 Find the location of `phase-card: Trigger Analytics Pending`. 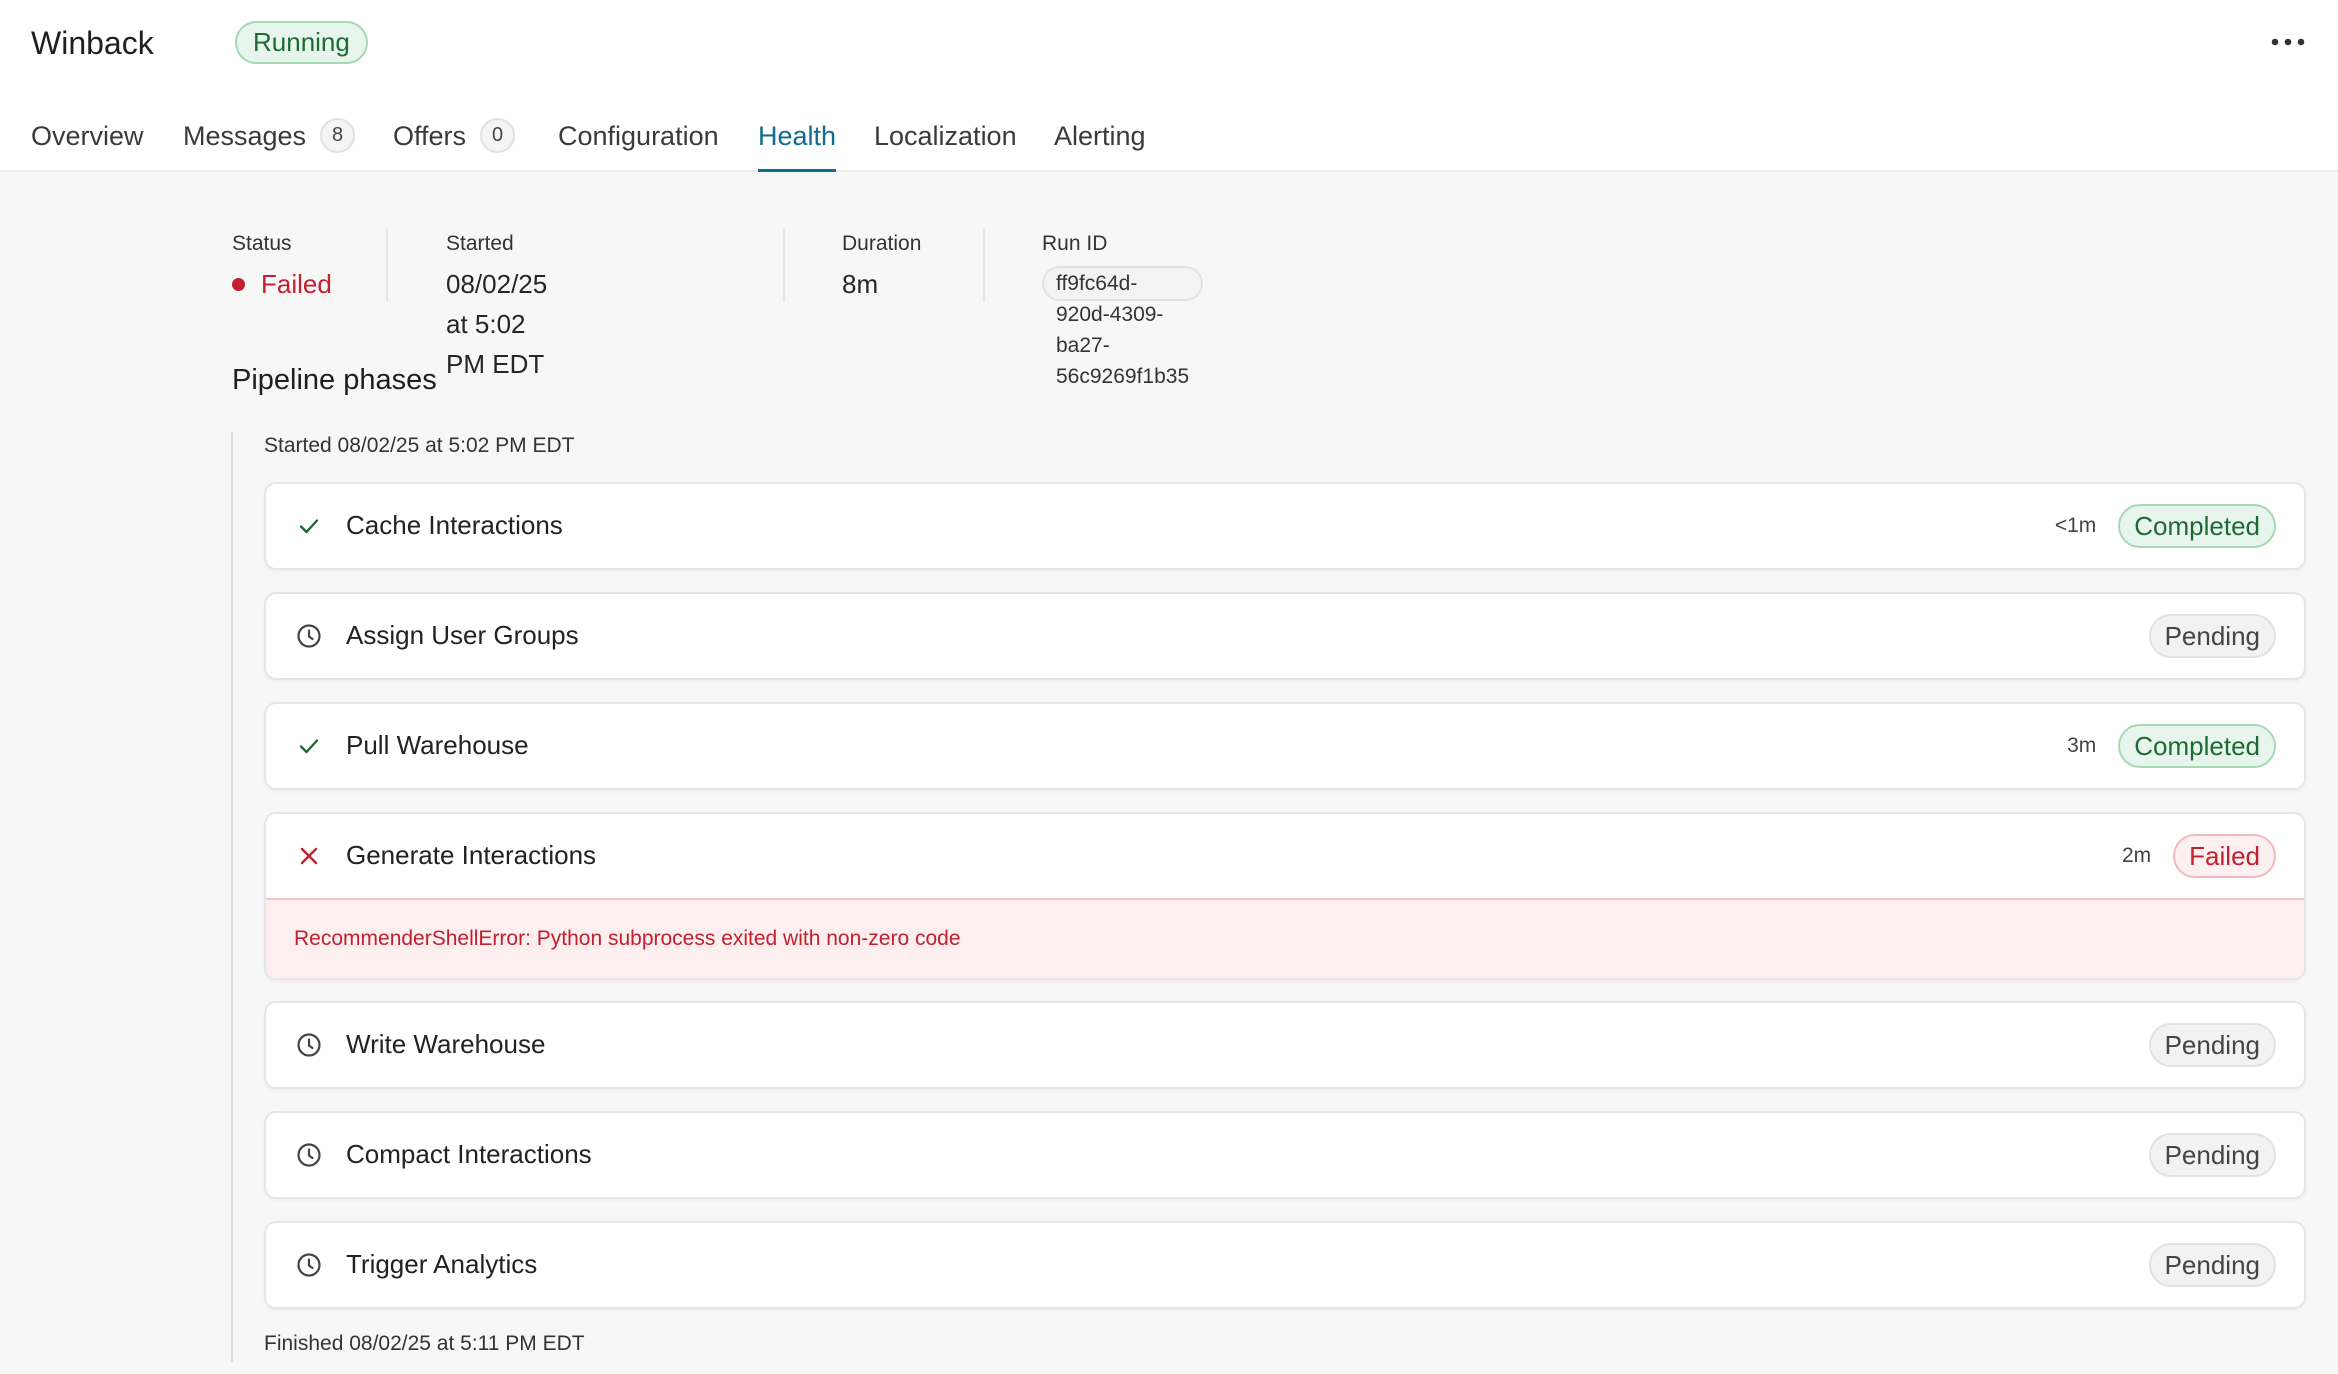

phase-card: Trigger Analytics Pending is located at coordinates (1285, 1265).